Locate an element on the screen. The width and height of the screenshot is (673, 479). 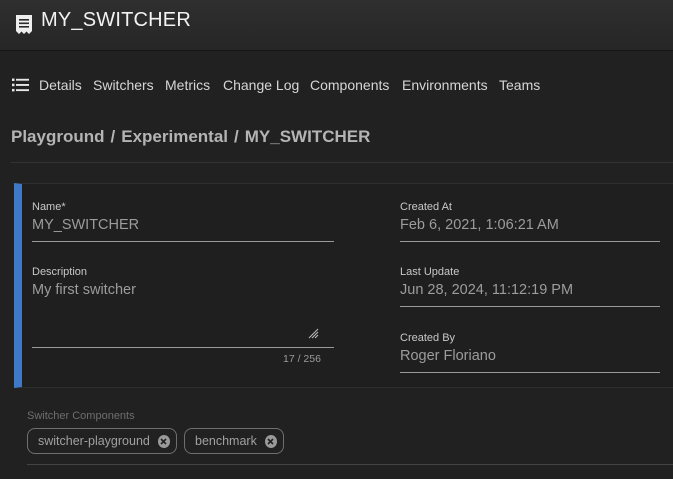
last-update-label: Last Update is located at coordinates (430, 272).